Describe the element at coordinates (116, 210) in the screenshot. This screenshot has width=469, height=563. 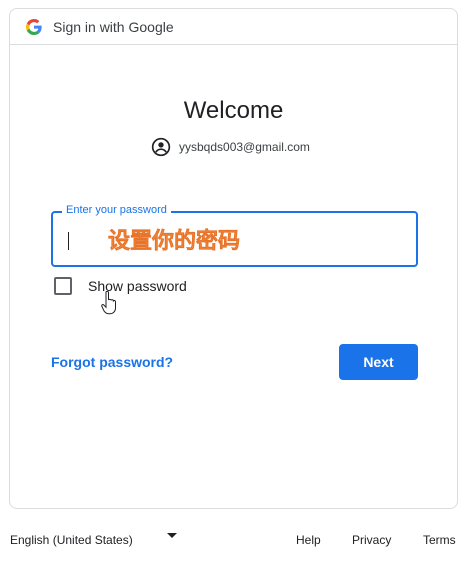
I see `password-field-label: Enter your password` at that location.